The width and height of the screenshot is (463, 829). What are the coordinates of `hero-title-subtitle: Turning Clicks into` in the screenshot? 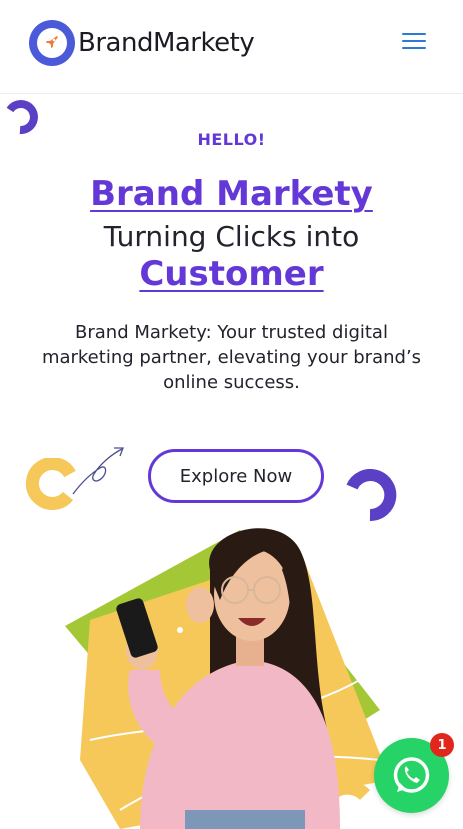 It's located at (231, 236).